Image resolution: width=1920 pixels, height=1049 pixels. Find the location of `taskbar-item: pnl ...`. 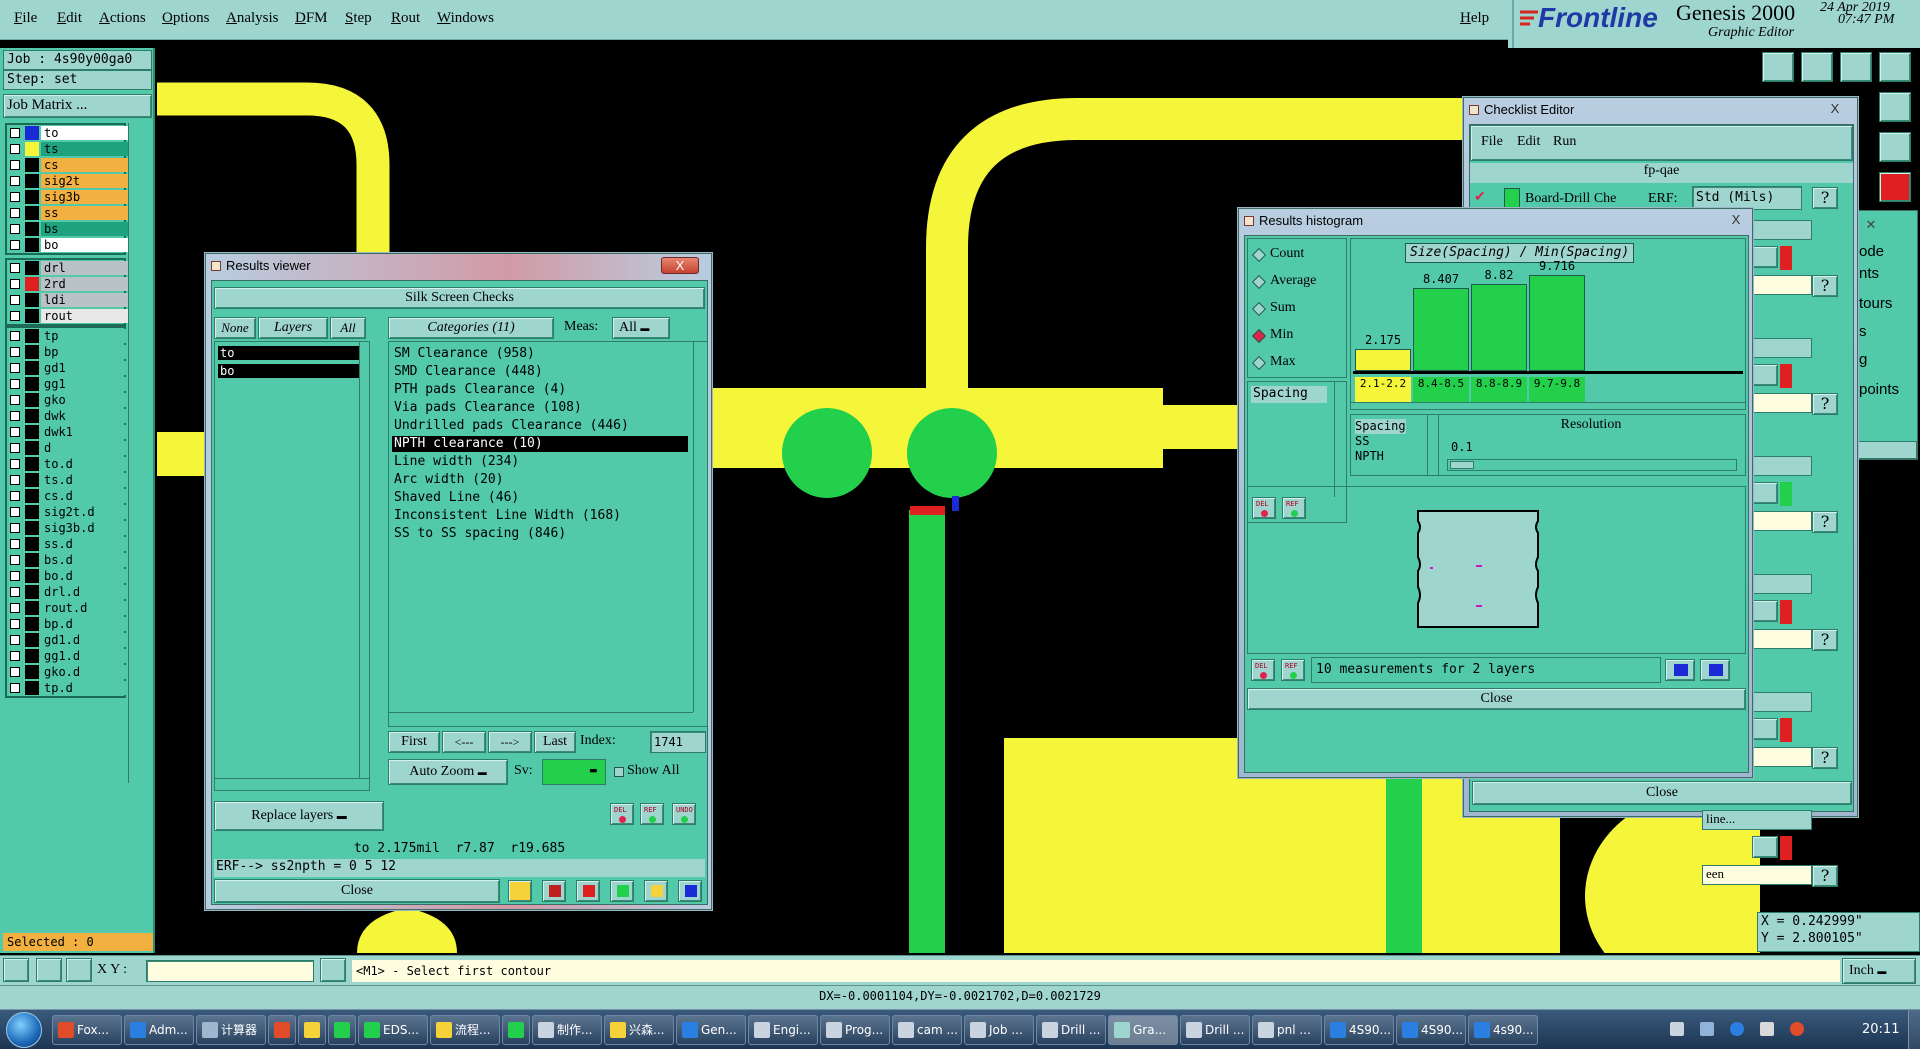

taskbar-item: pnl ... is located at coordinates (1287, 1030).